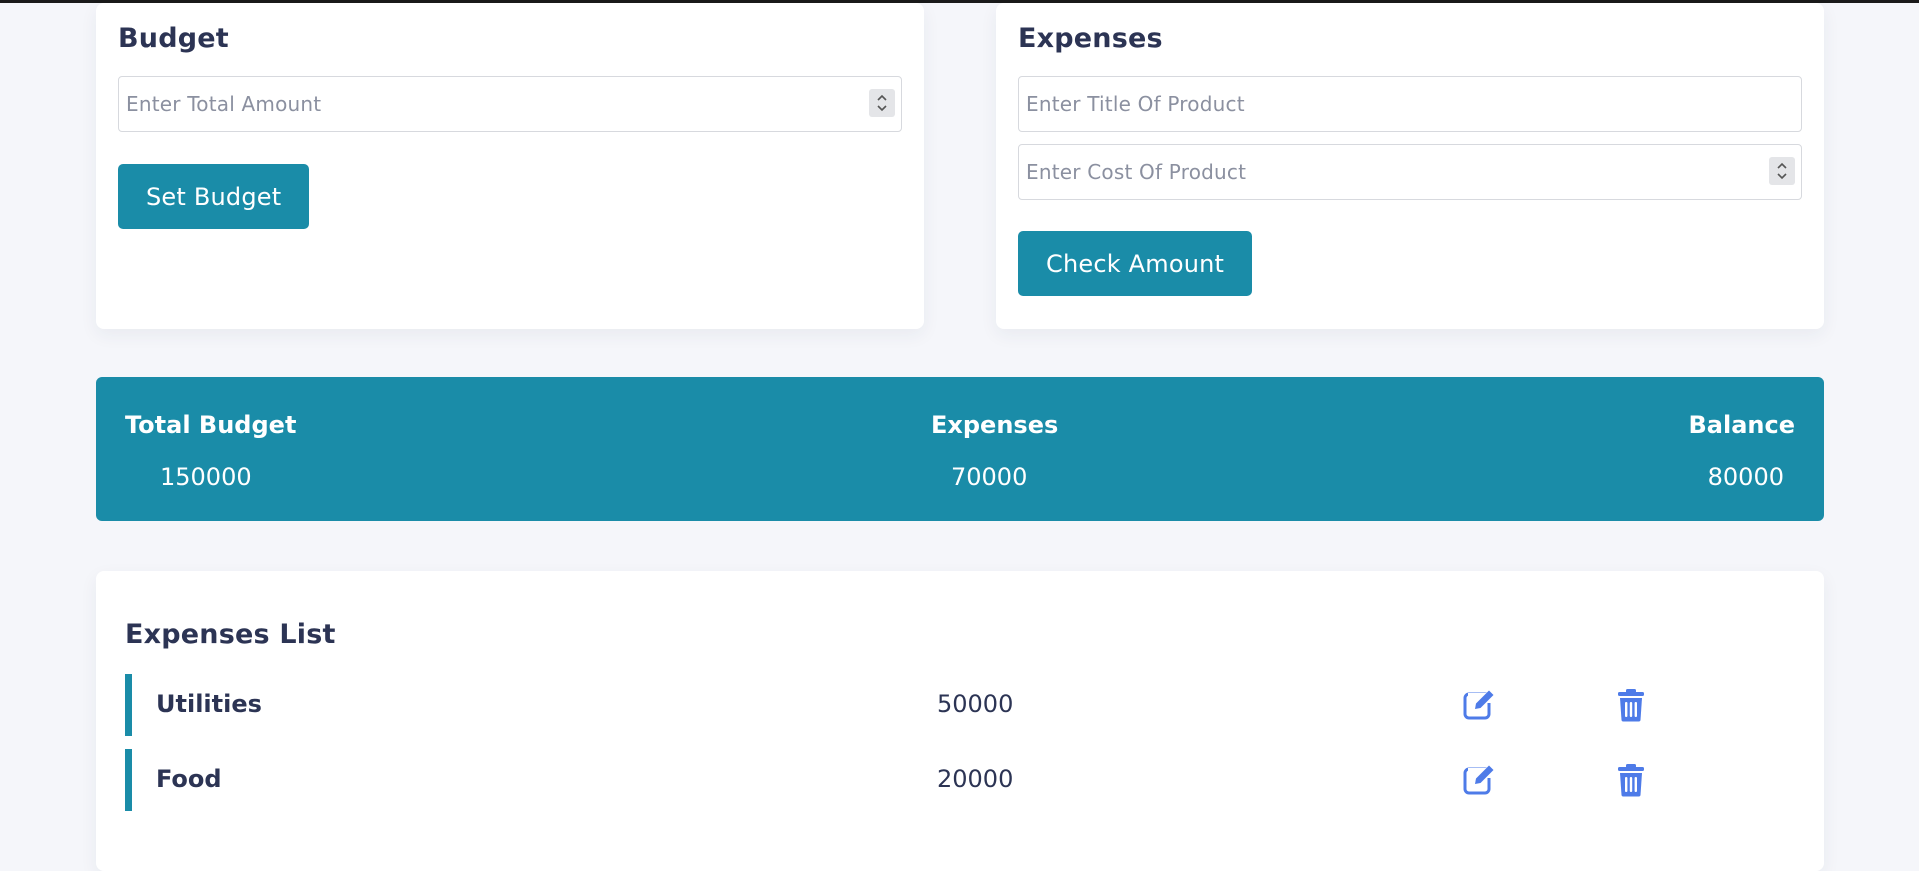 The height and width of the screenshot is (871, 1919). What do you see at coordinates (510, 104) in the screenshot?
I see `total-amount-input: Enter Total Amount` at bounding box center [510, 104].